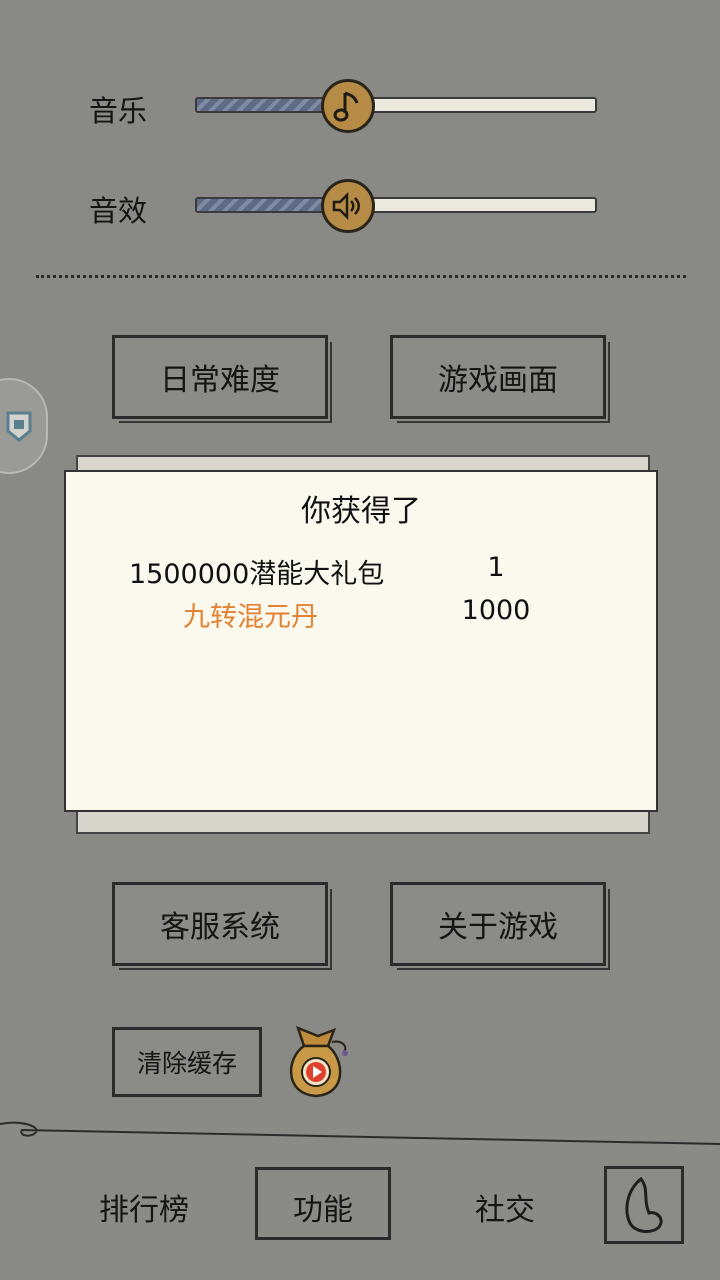  I want to click on nav-extra-button, so click(644, 1205).